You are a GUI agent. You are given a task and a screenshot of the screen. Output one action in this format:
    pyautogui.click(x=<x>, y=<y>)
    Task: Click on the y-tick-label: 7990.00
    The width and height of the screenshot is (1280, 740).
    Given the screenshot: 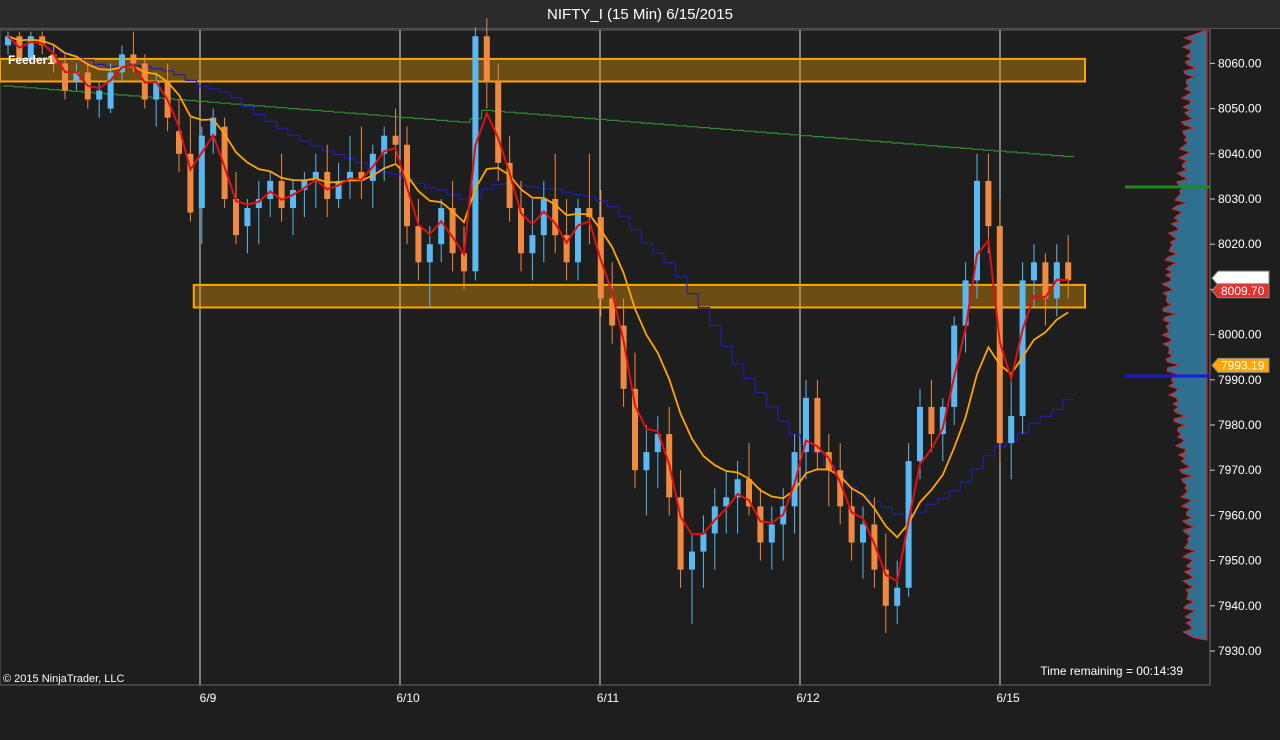 What is the action you would take?
    pyautogui.click(x=1240, y=380)
    